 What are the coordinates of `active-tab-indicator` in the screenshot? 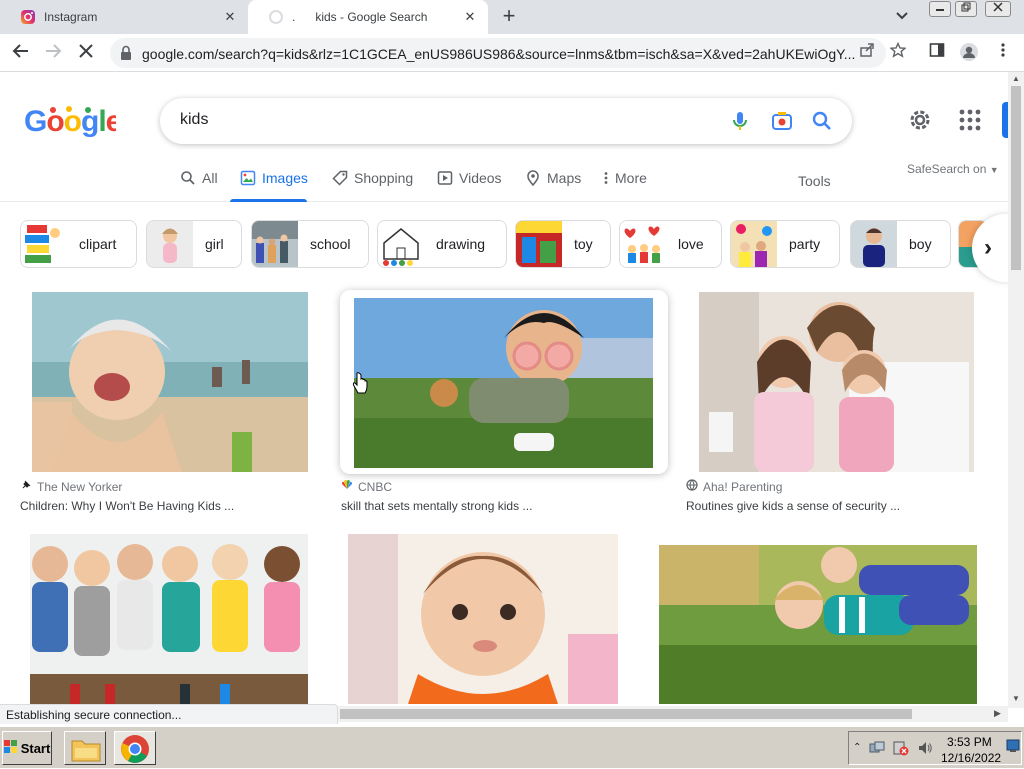 It's located at (268, 200).